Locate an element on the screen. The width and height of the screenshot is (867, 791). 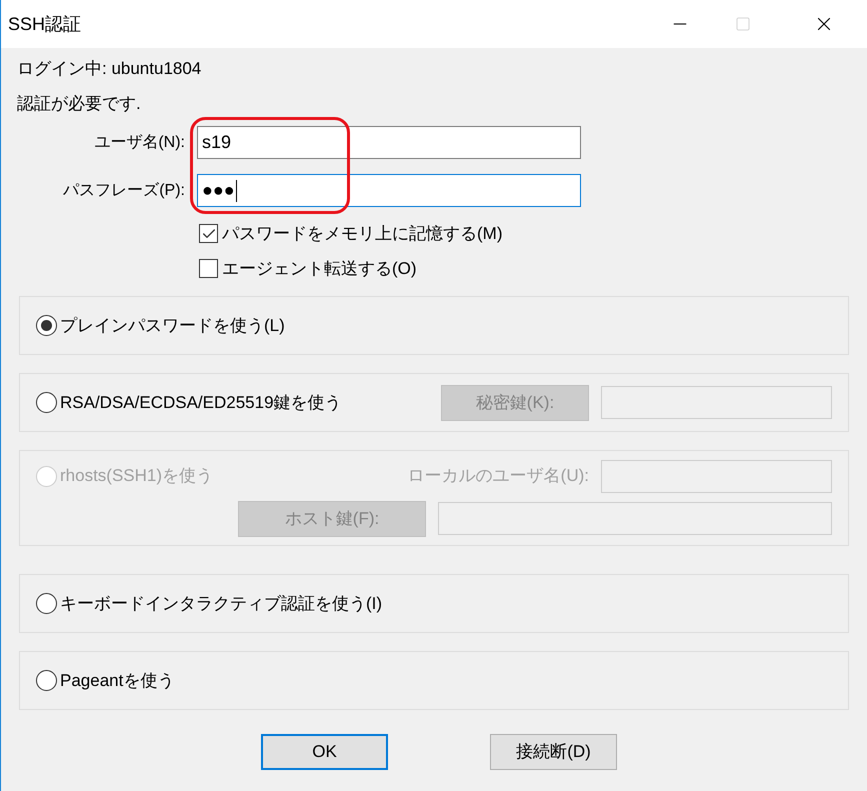
field-label: ユーザ名(N): is located at coordinates (139, 142).